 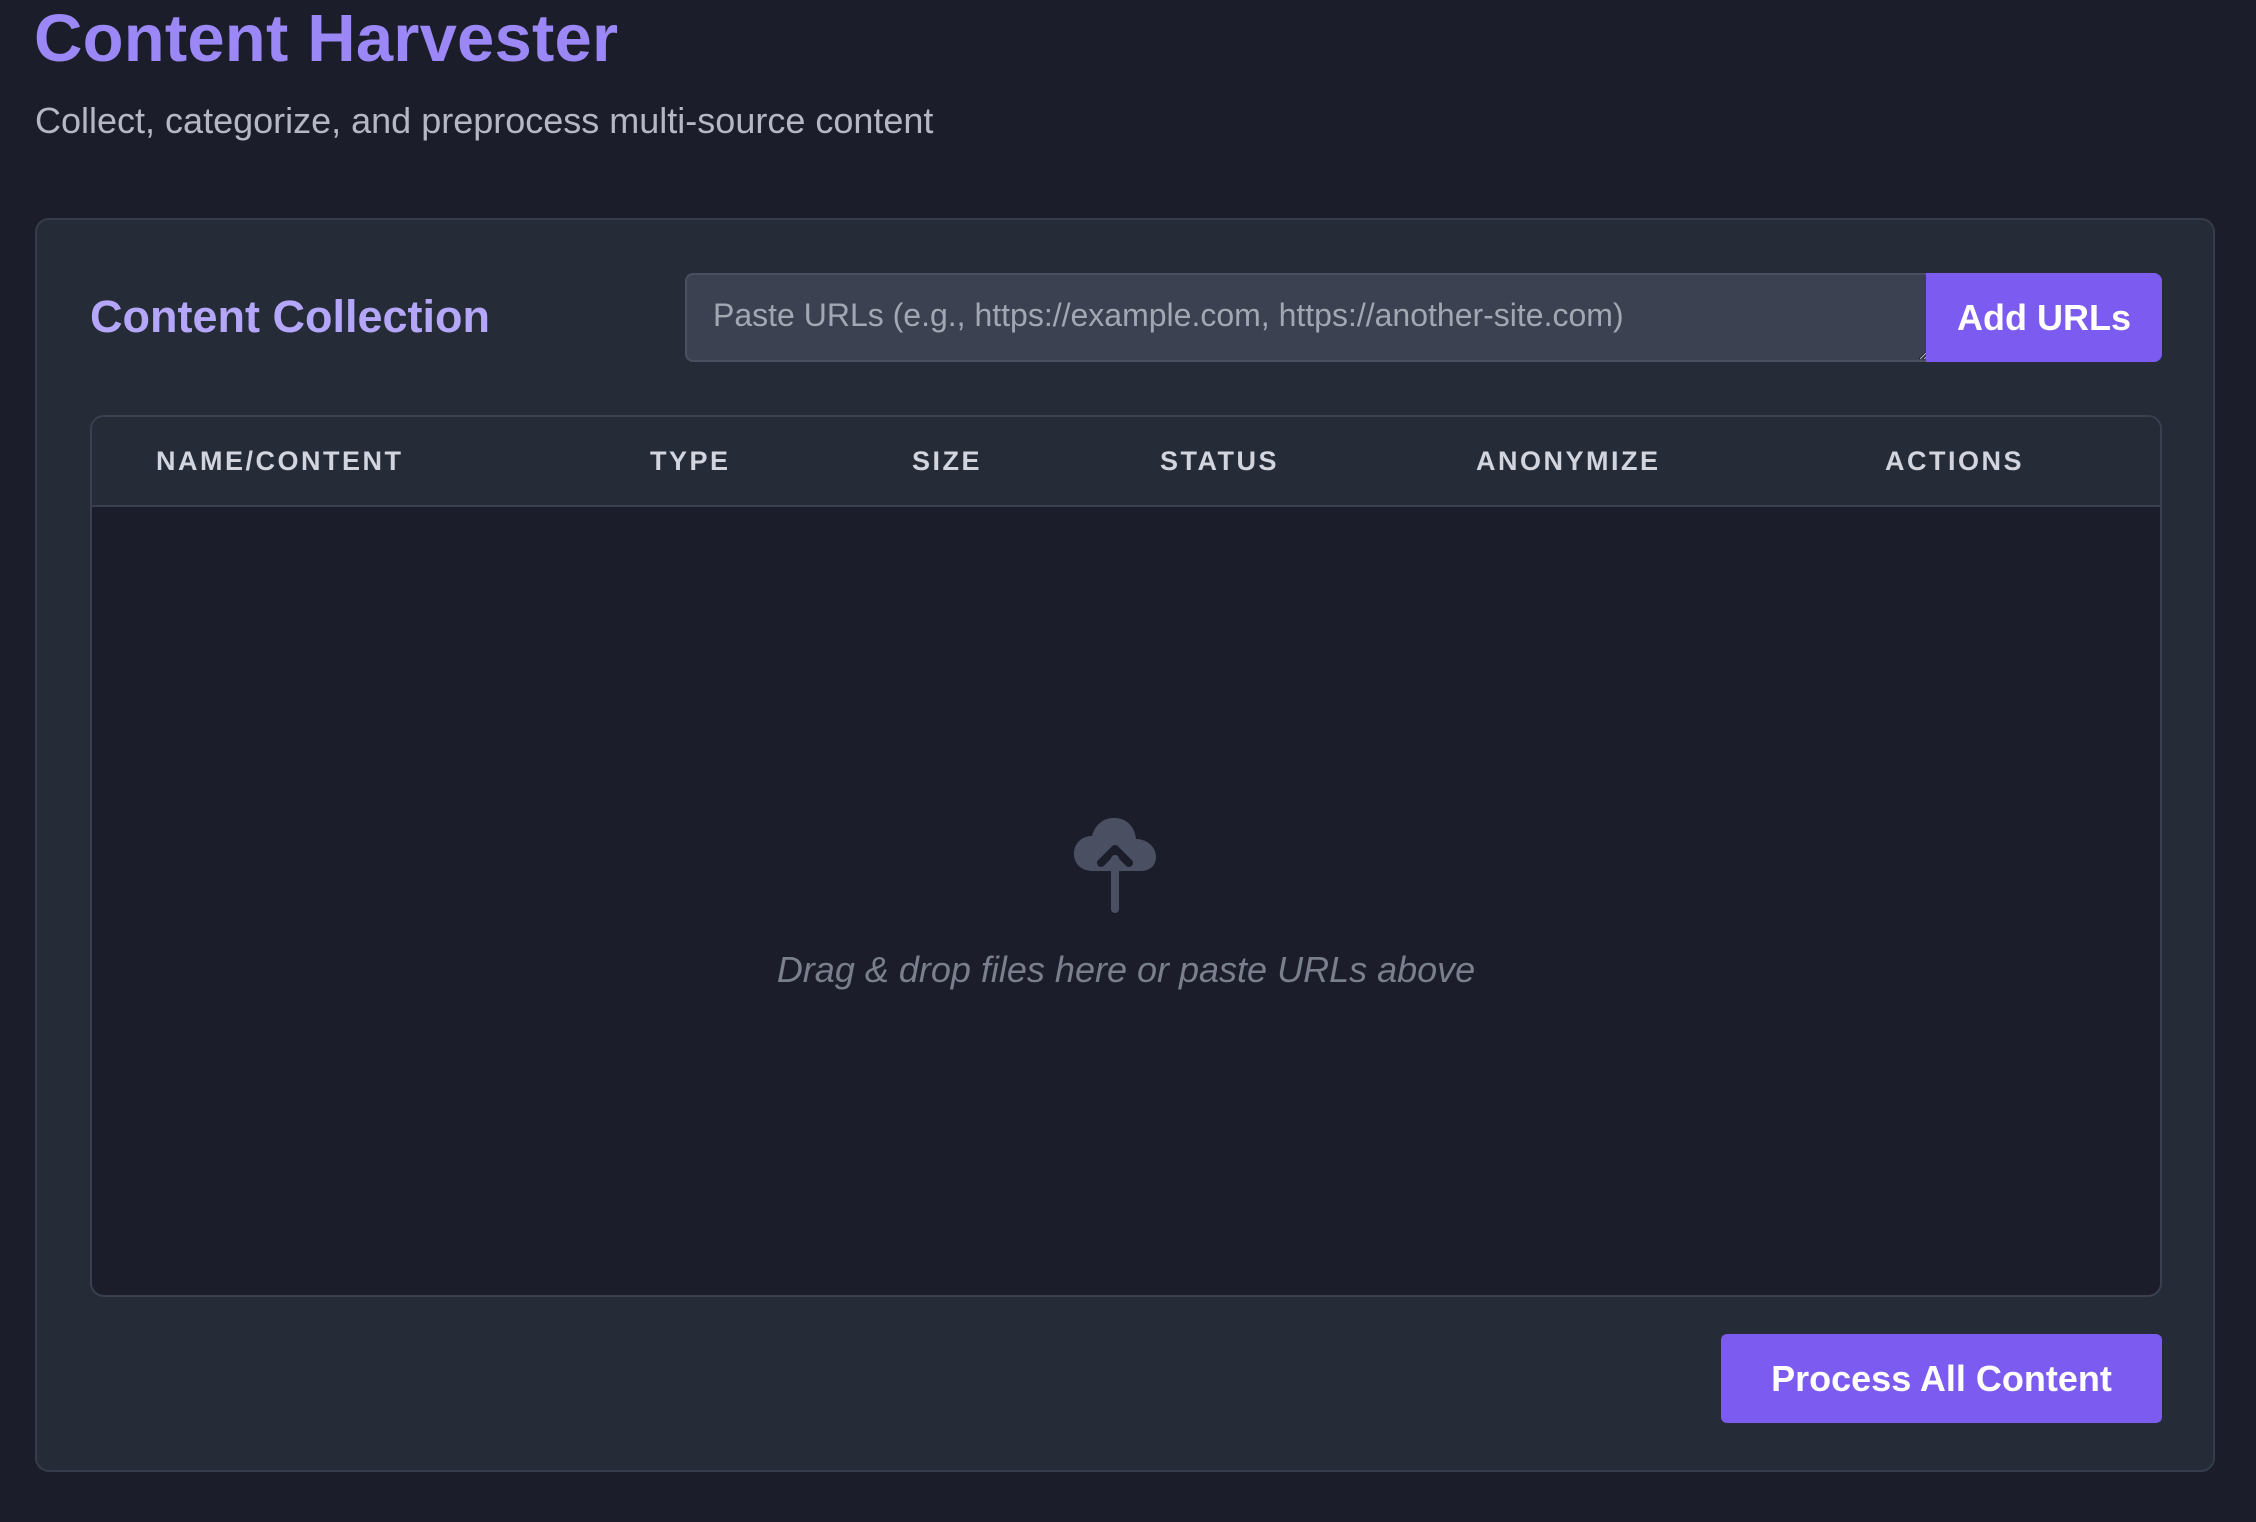 What do you see at coordinates (690, 461) in the screenshot?
I see `column-header-type: TYPE` at bounding box center [690, 461].